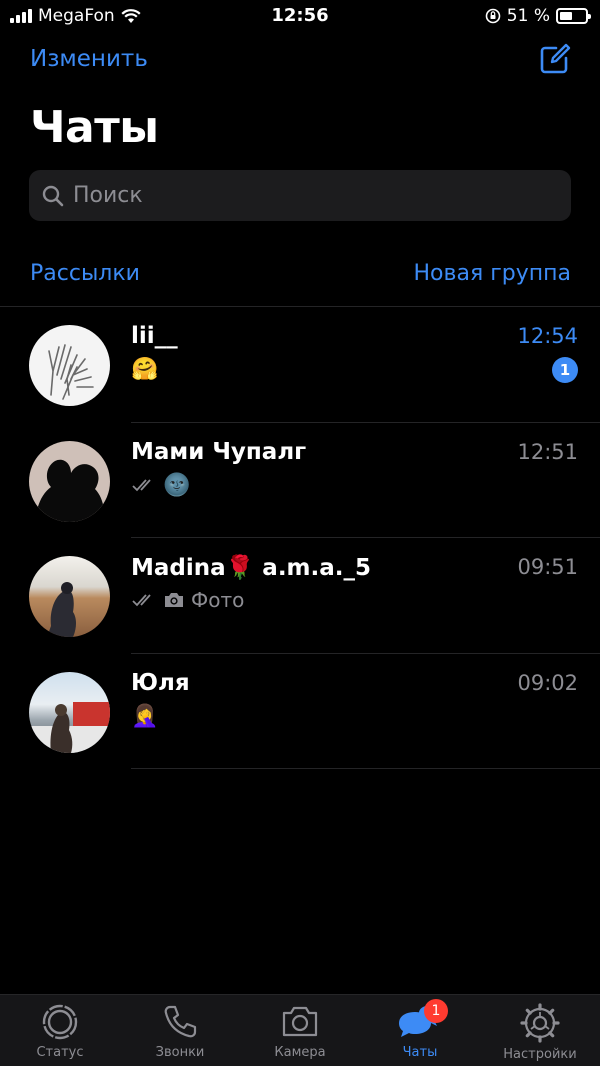  I want to click on battery-level-fill, so click(566, 16).